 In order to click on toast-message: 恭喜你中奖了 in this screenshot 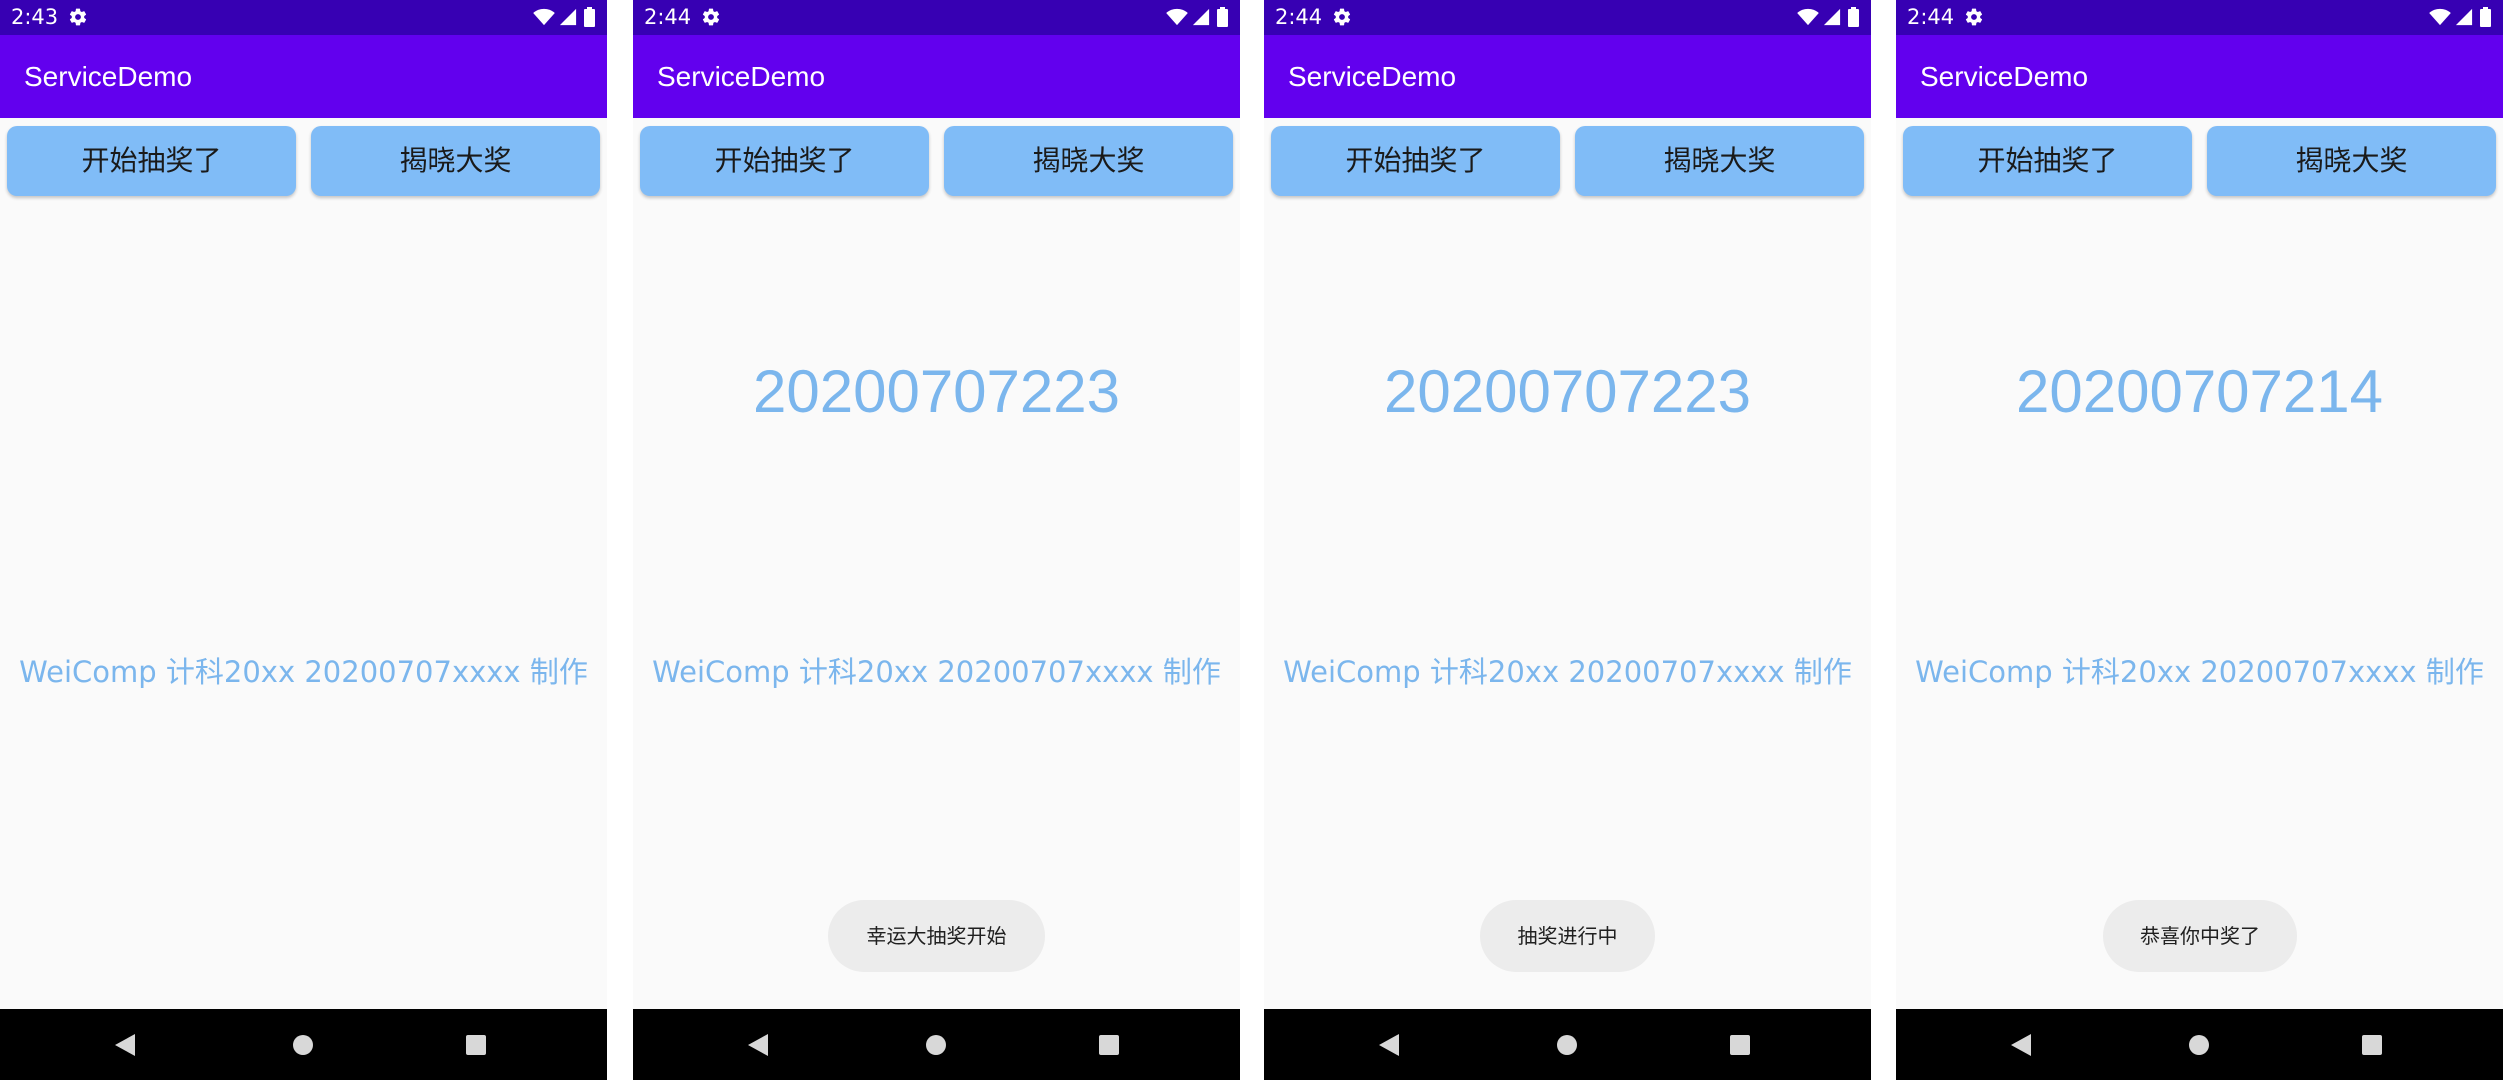, I will do `click(2200, 936)`.